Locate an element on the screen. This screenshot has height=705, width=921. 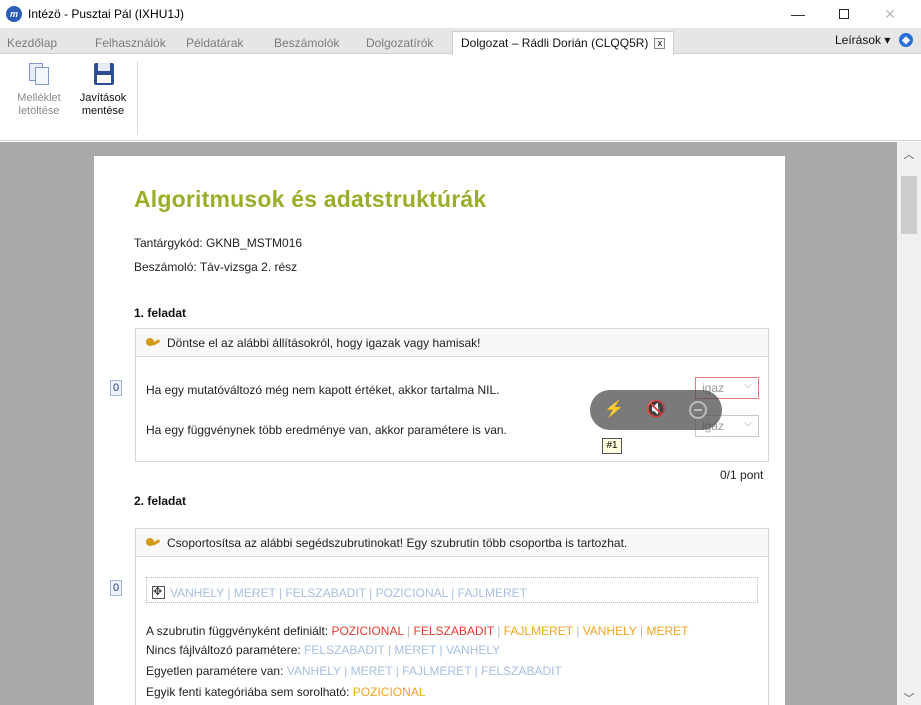
maximize-icon is located at coordinates (844, 14).